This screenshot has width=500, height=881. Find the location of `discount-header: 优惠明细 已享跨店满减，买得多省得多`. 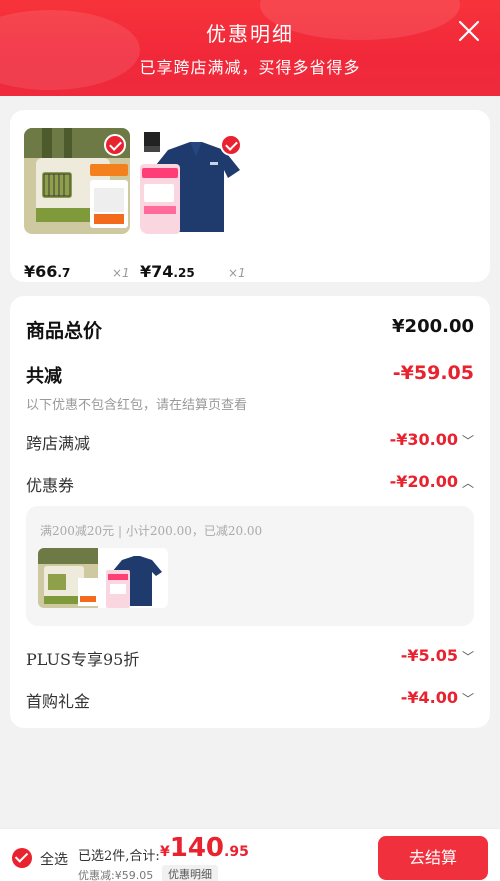

discount-header: 优惠明细 已享跨店满减，买得多省得多 is located at coordinates (250, 48).